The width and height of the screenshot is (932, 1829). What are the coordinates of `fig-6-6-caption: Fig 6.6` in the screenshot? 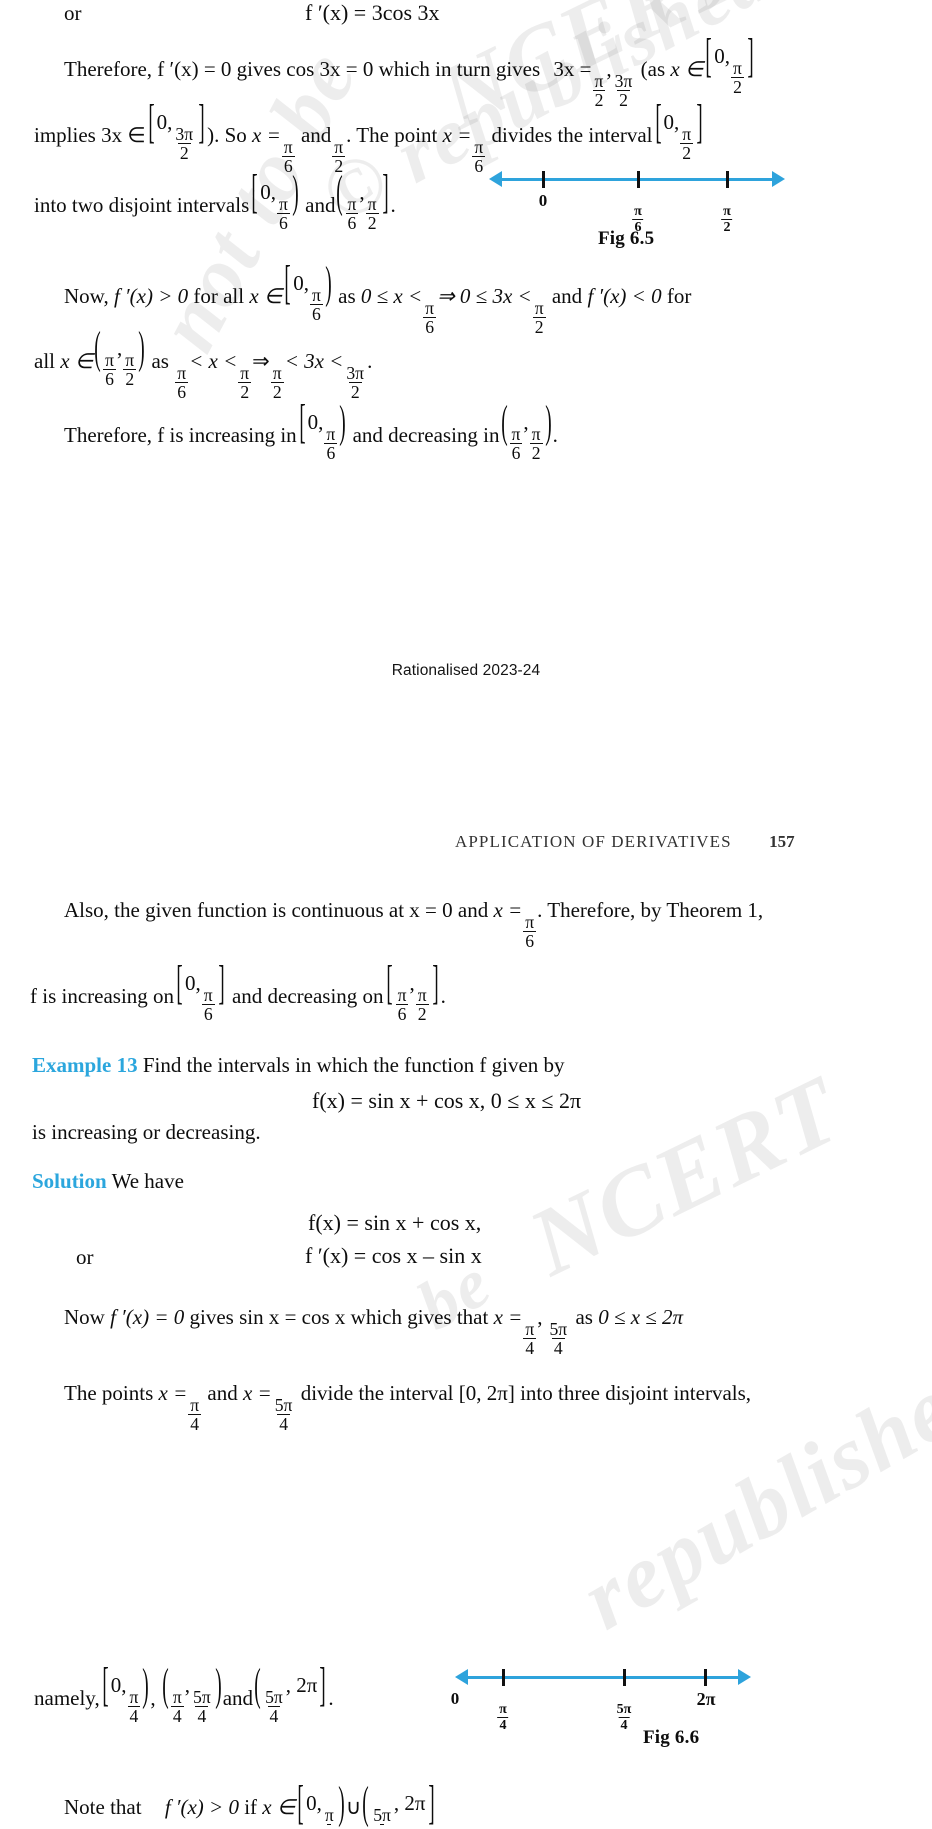 It's located at (671, 1737).